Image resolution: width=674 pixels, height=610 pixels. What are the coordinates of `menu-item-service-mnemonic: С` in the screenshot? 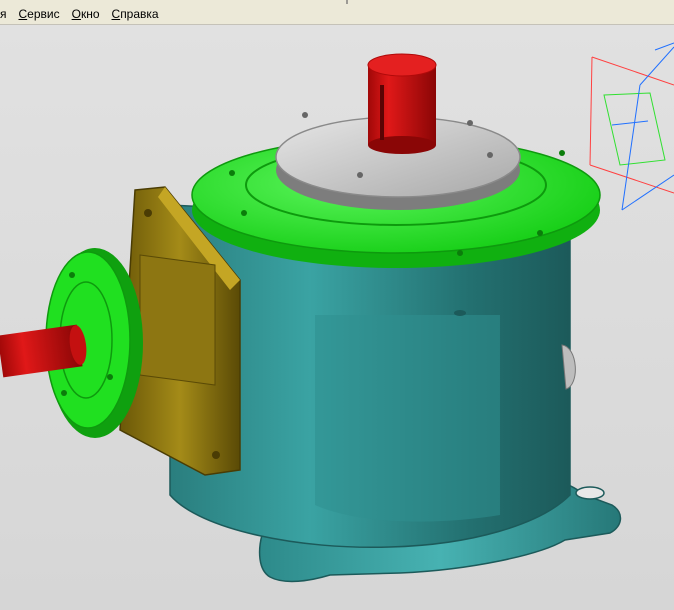 It's located at (23, 13).